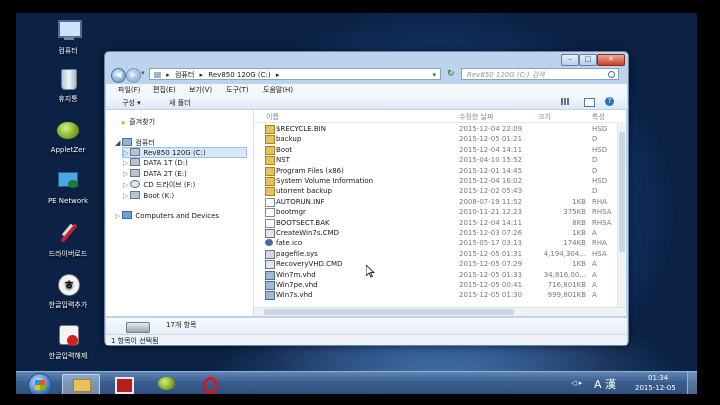  Describe the element at coordinates (692, 383) in the screenshot. I see `show-desktop-button` at that location.